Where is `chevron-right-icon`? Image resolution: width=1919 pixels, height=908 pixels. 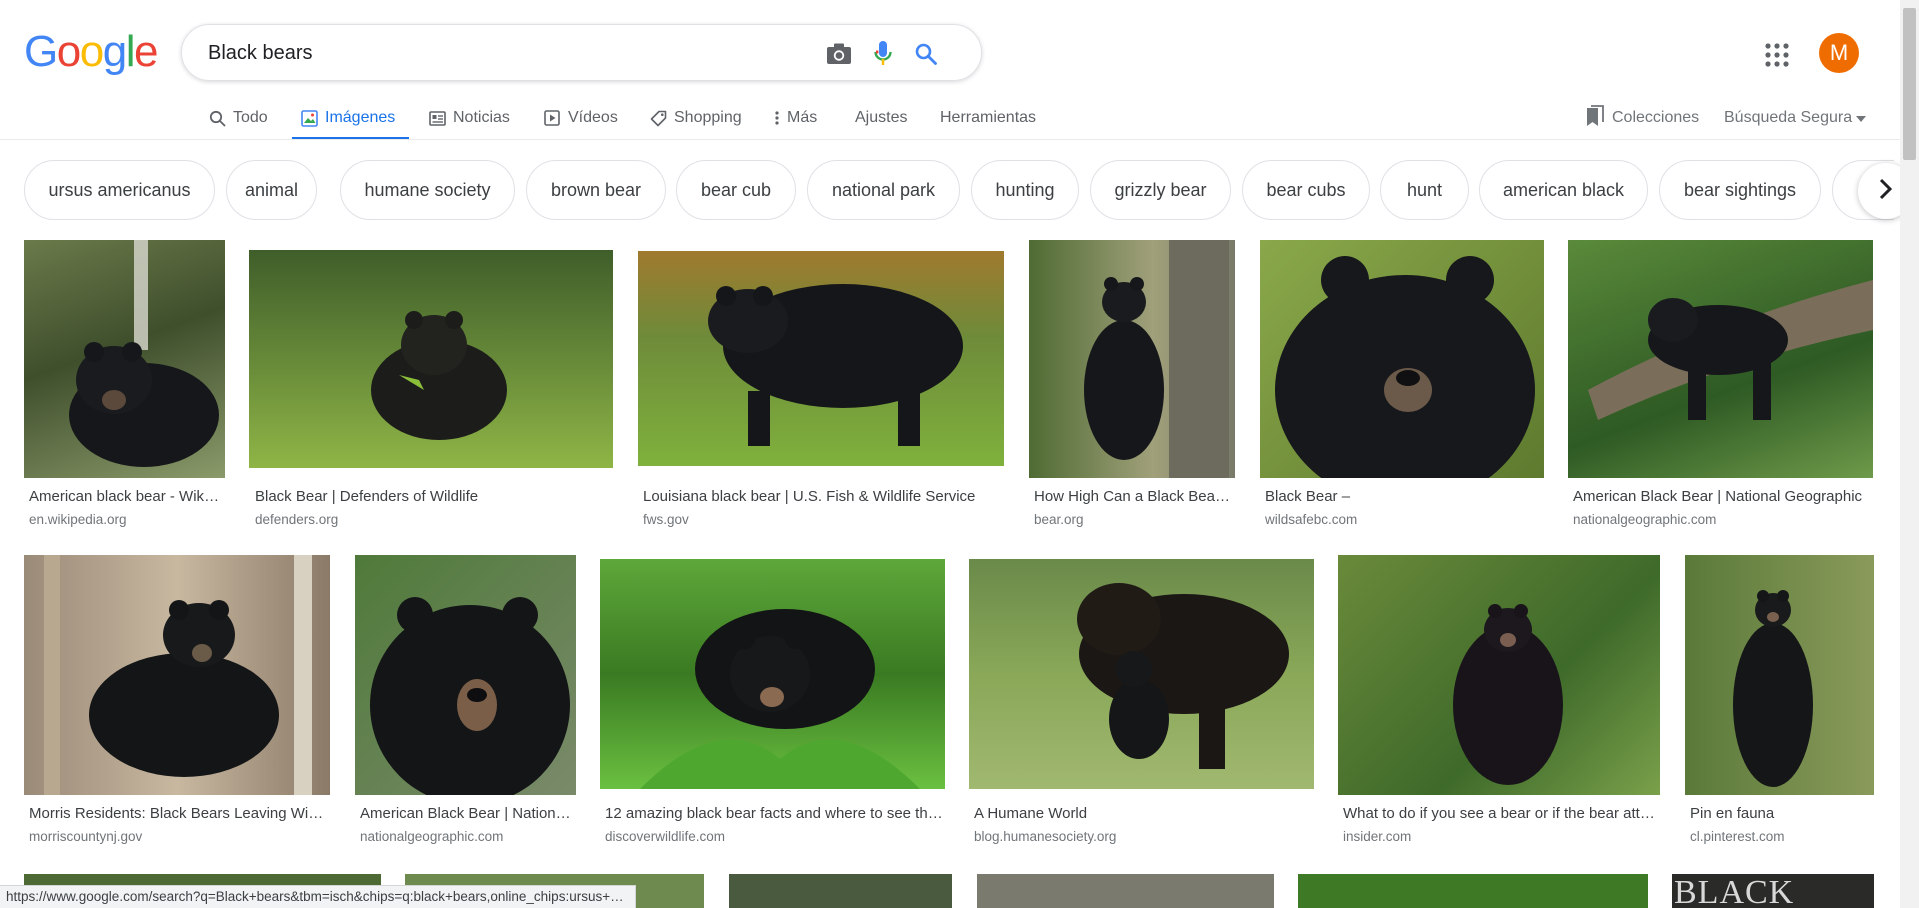
chevron-right-icon is located at coordinates (1886, 191).